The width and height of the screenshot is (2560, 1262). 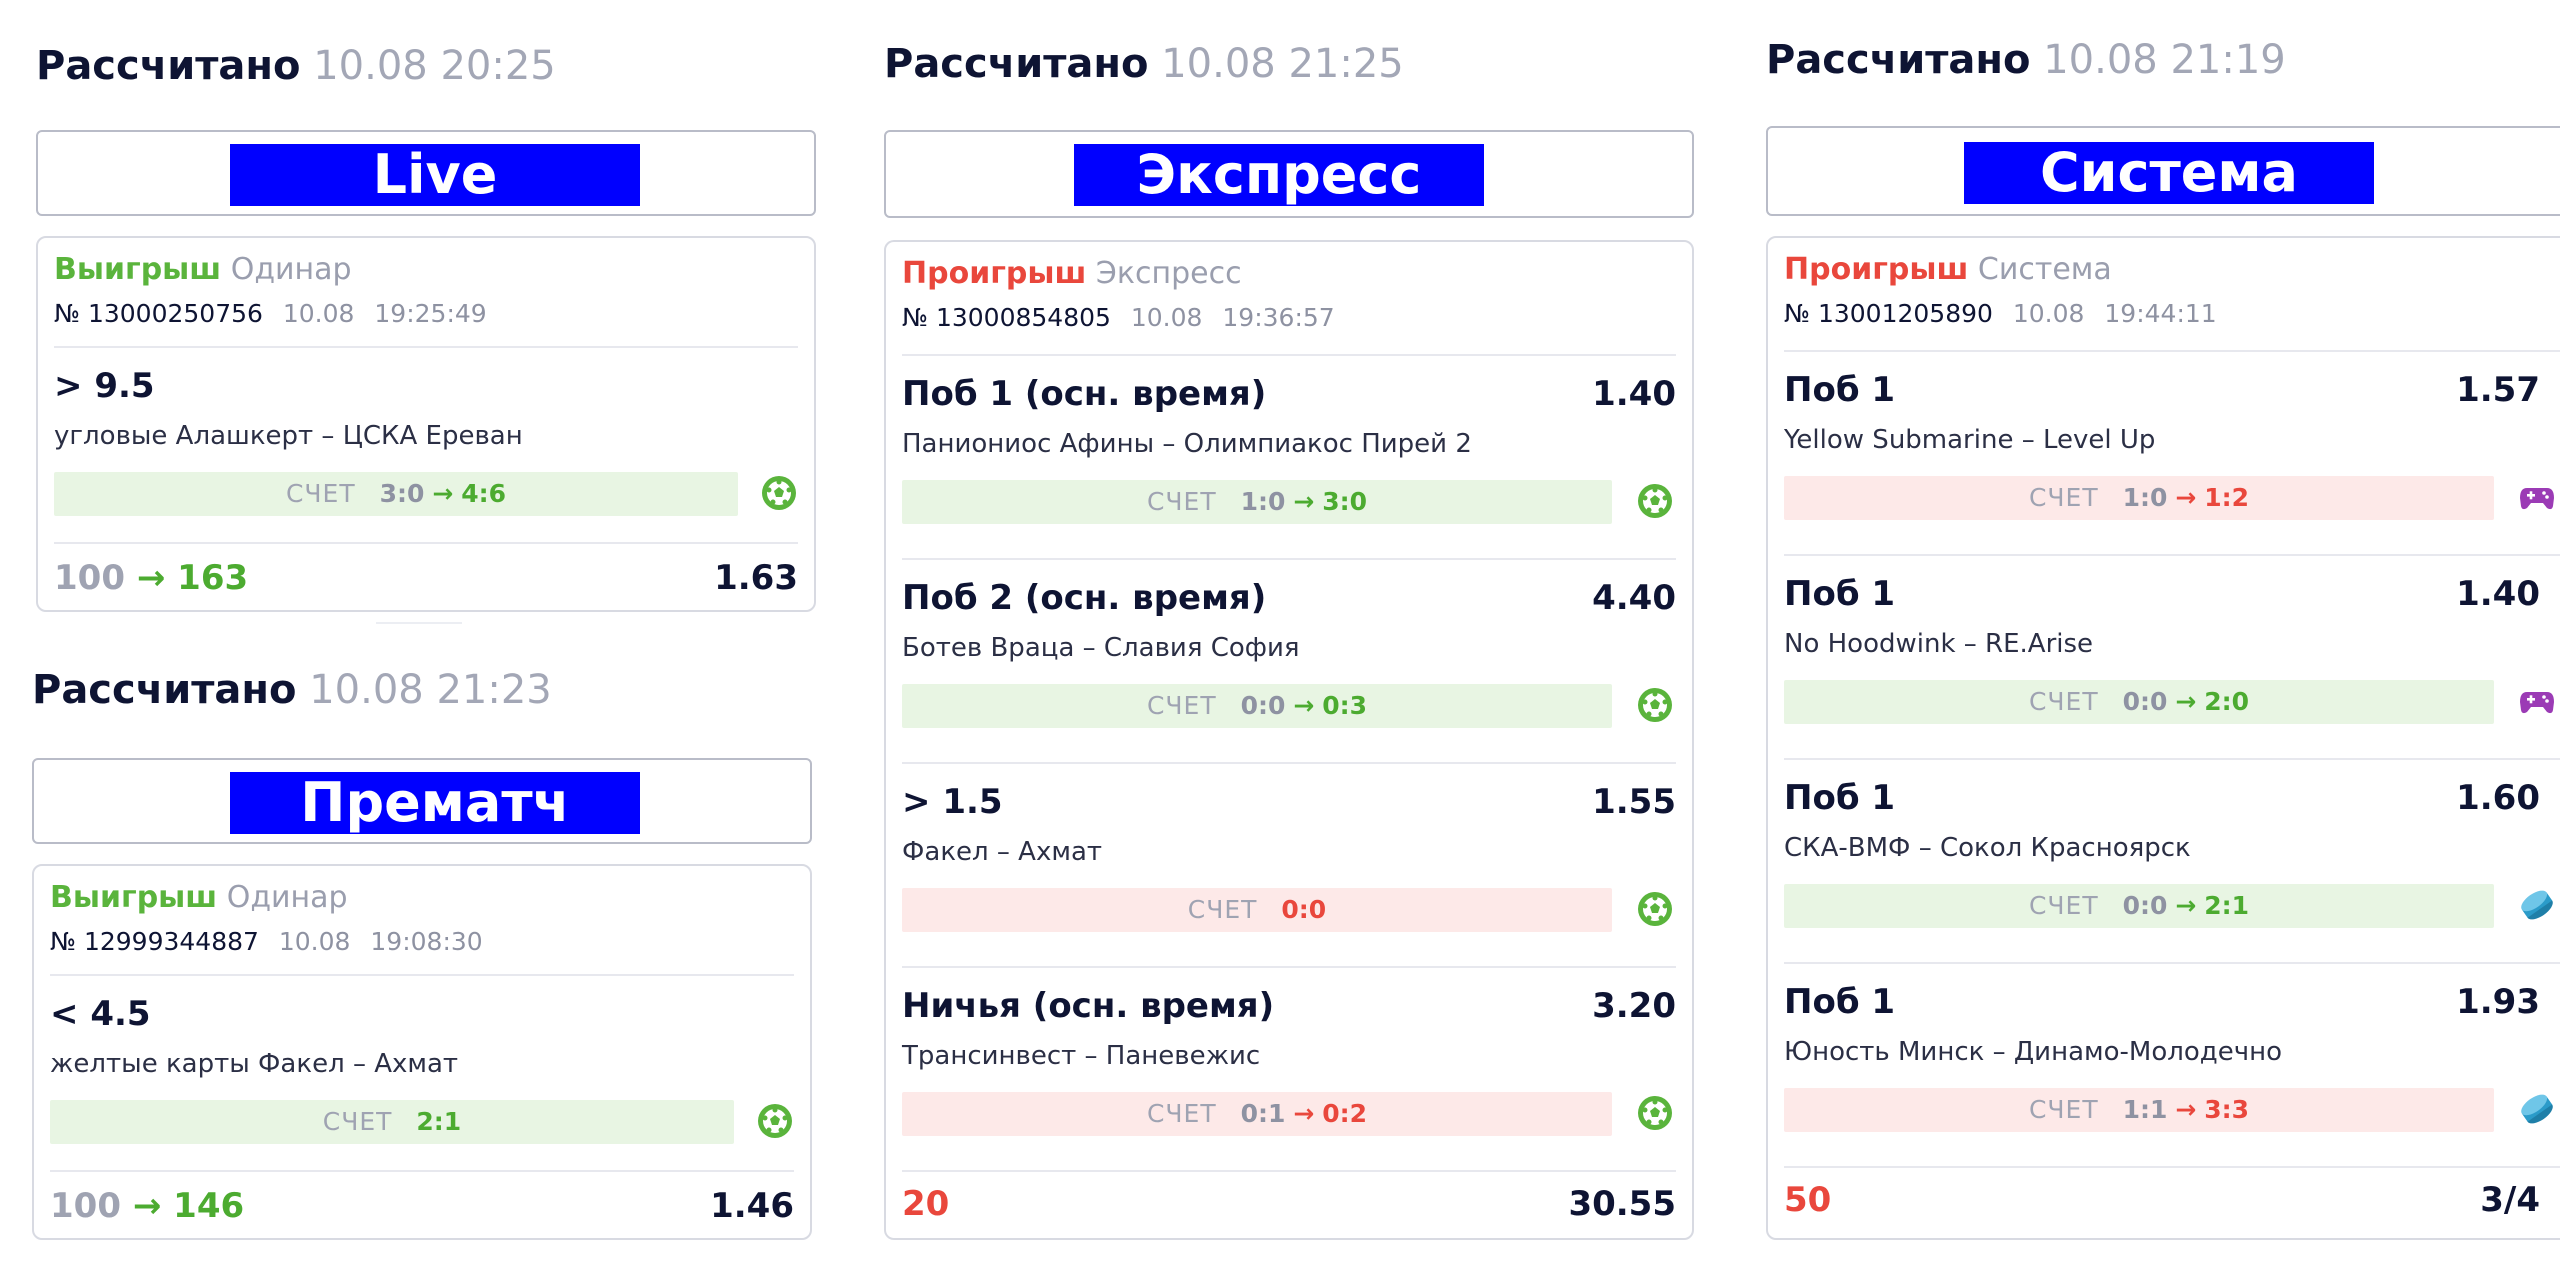 I want to click on stake-line: 20, so click(x=925, y=1204).